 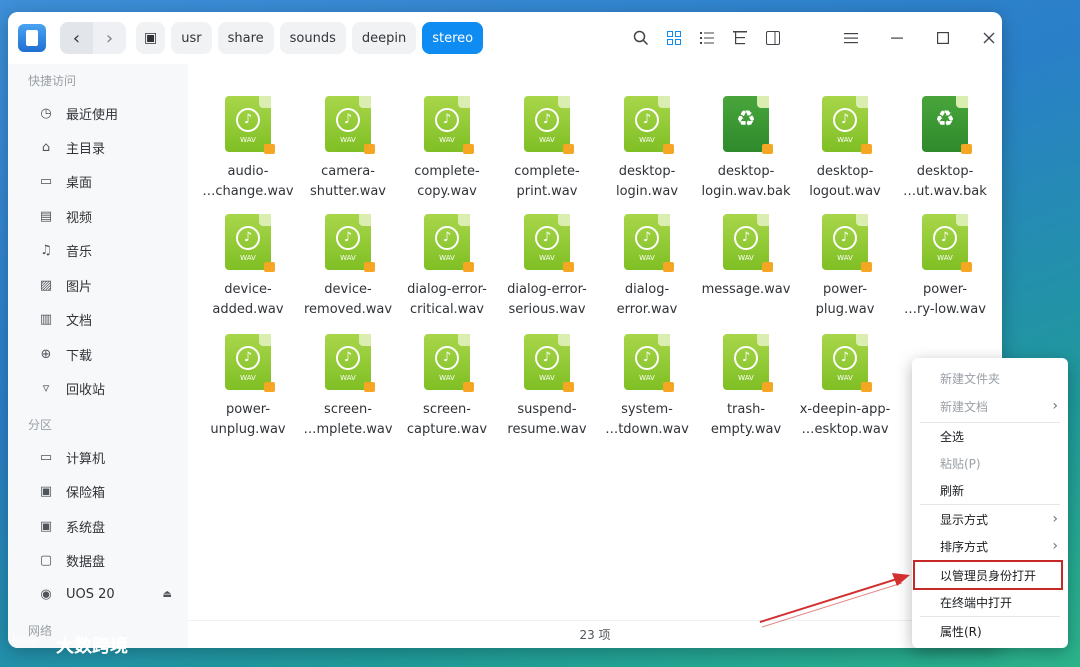 I want to click on sidebar-item-videos: ▤ 视频, so click(x=100, y=216).